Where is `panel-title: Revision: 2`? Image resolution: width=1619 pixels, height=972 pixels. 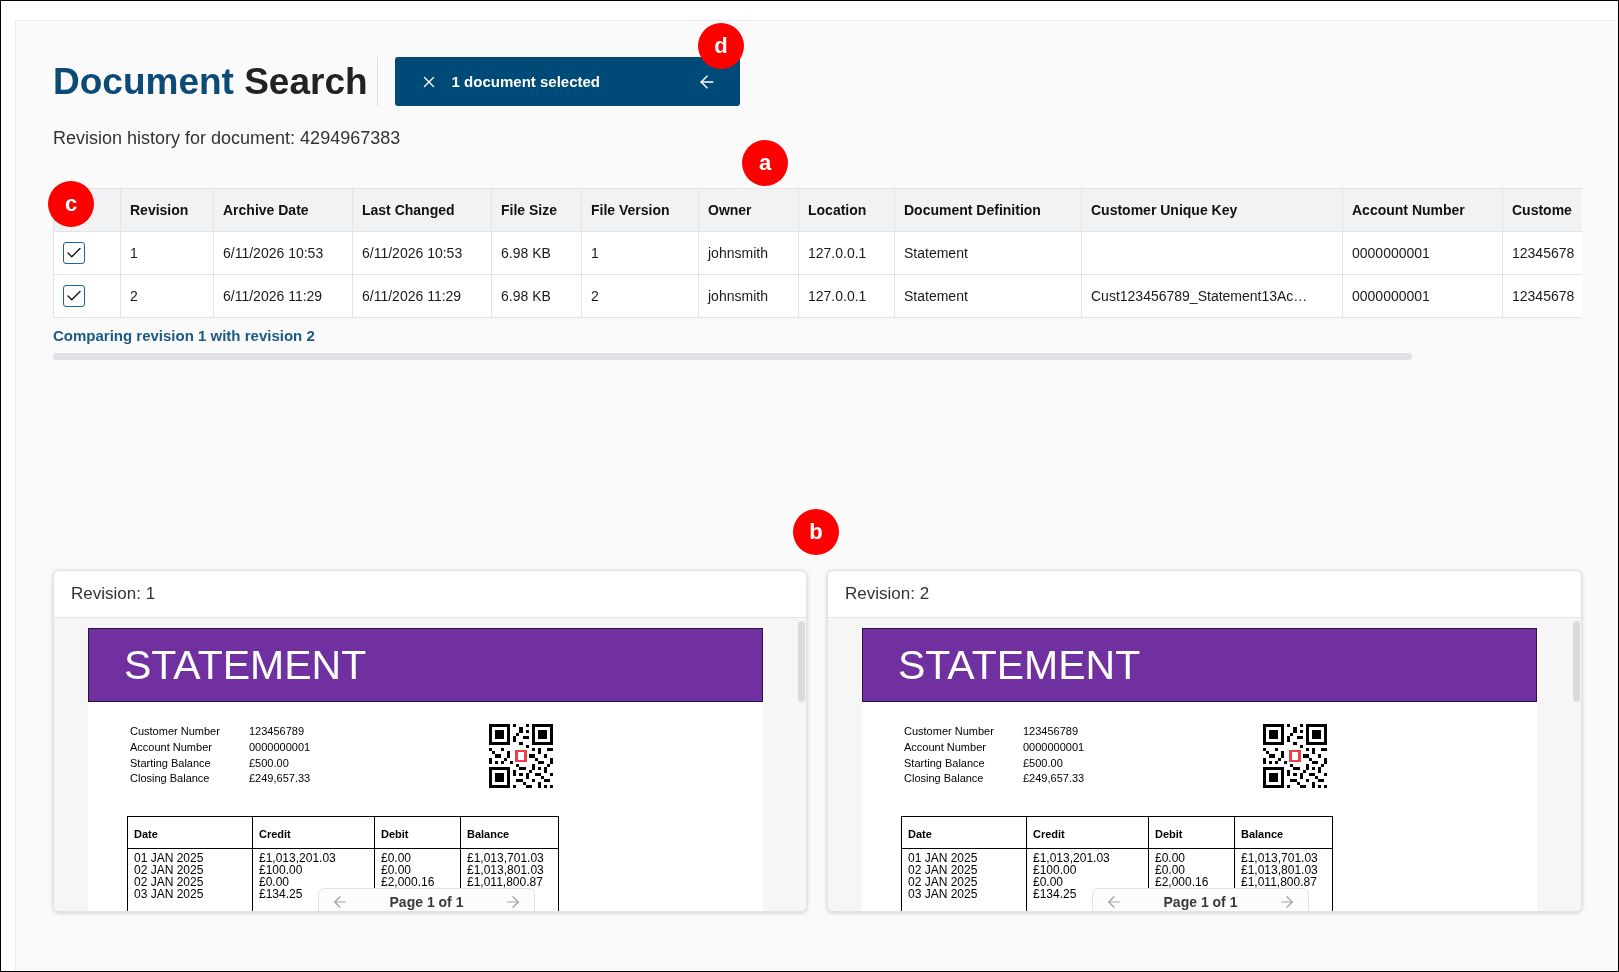
panel-title: Revision: 2 is located at coordinates (887, 594).